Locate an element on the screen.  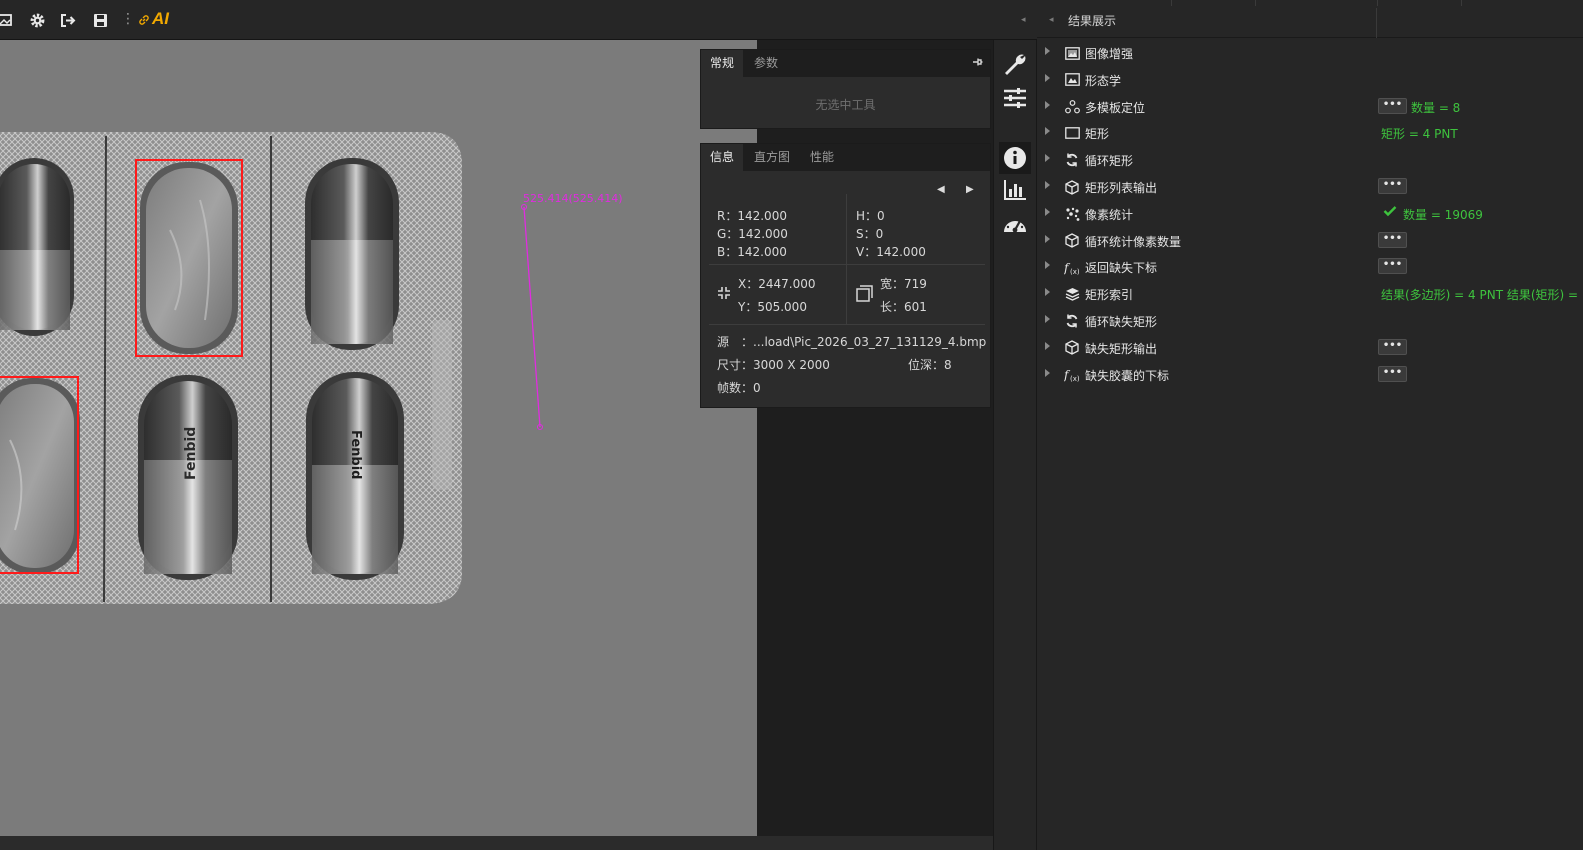
performance-gauge-icon is located at coordinates (1015, 224).